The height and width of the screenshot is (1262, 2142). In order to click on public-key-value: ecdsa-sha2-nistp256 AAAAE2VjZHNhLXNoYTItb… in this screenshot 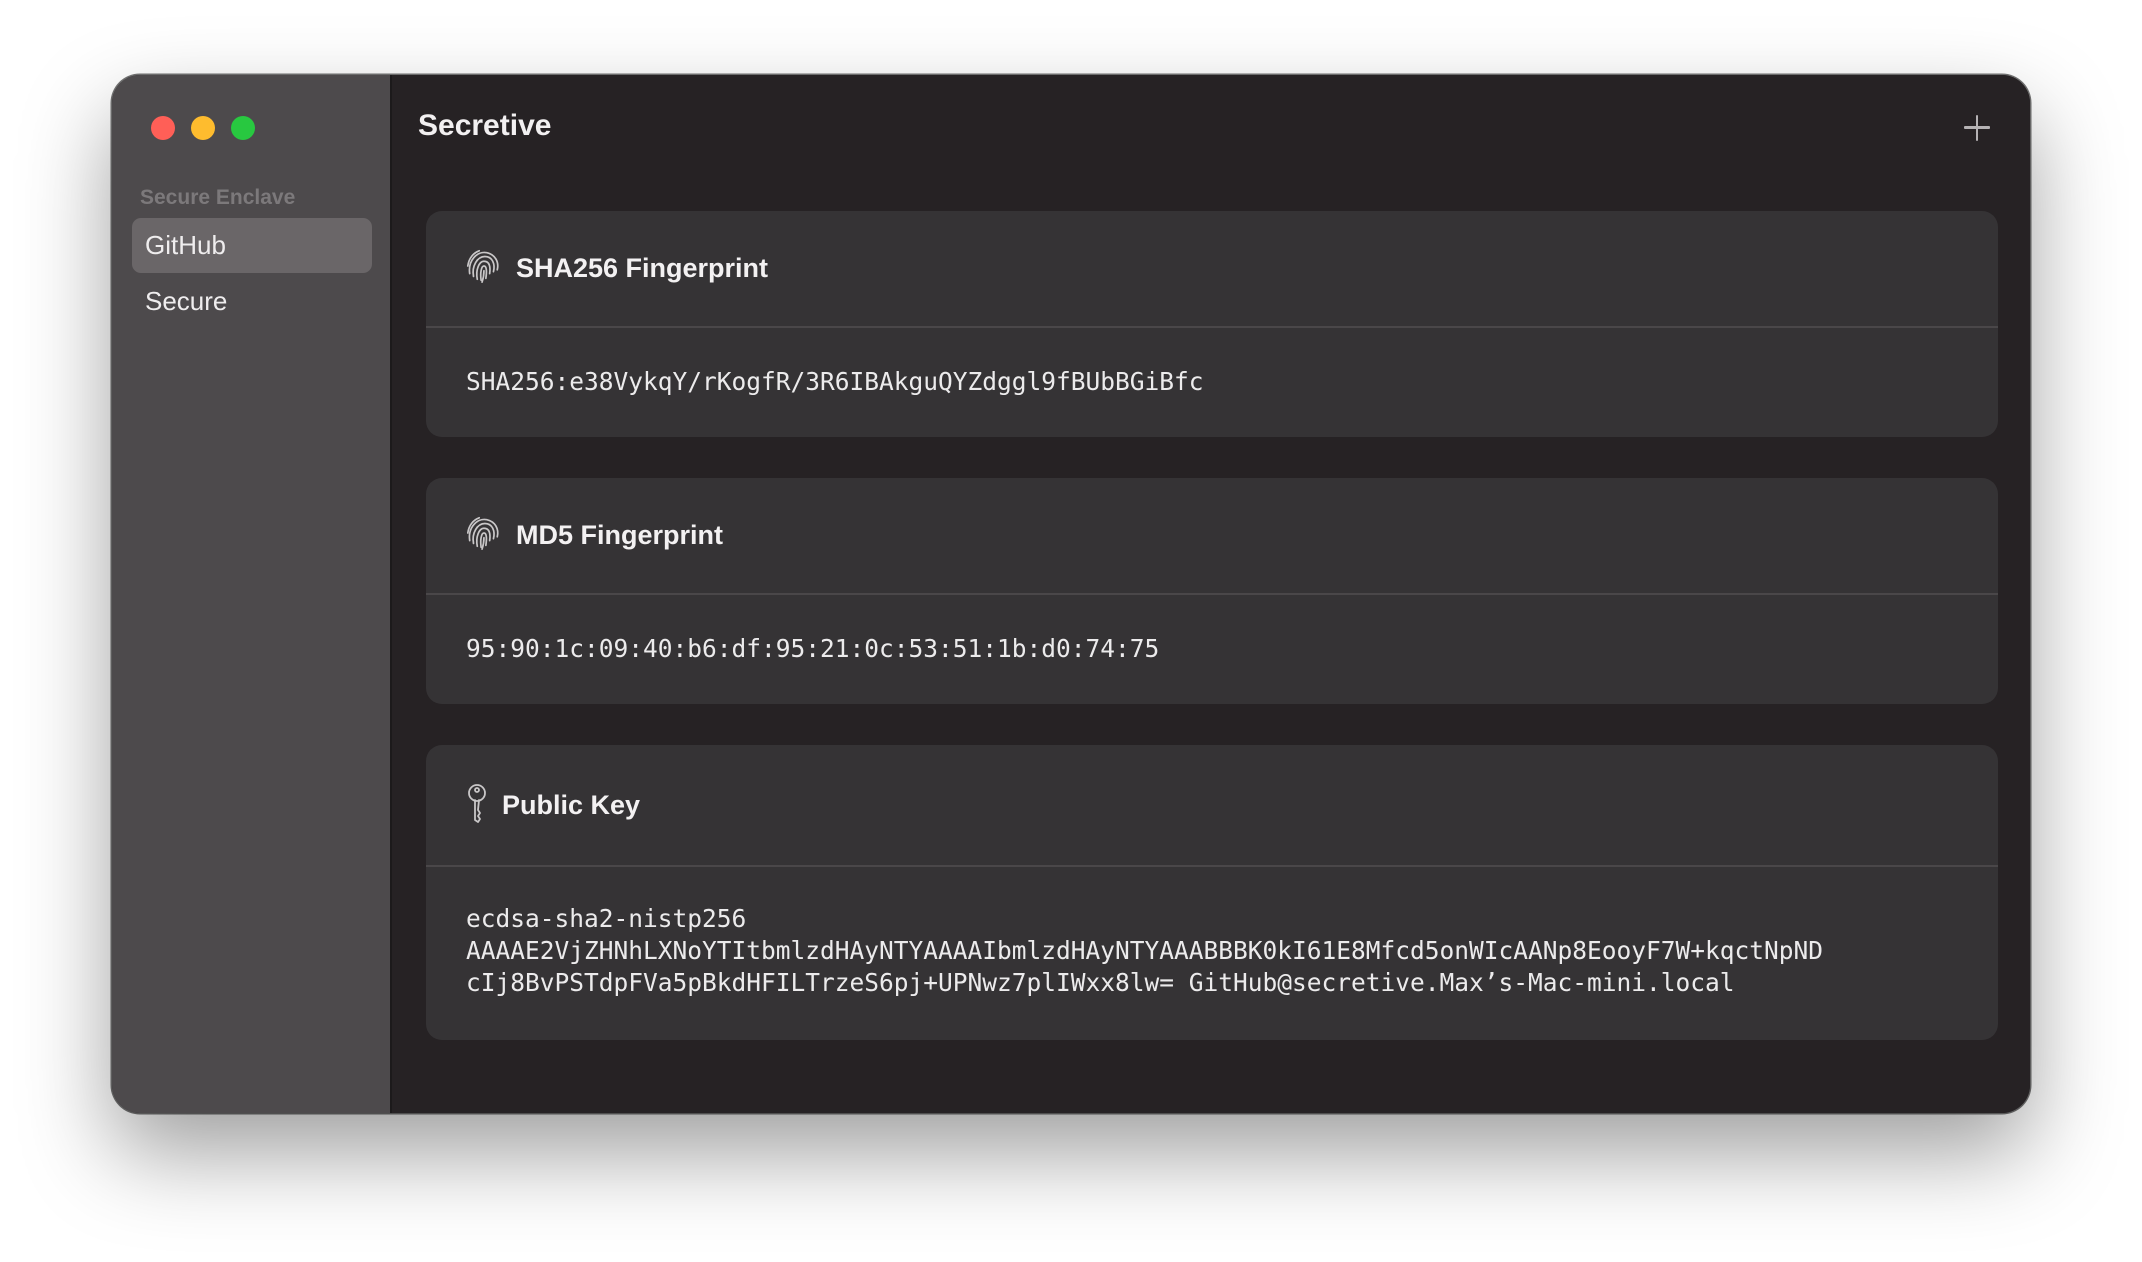, I will do `click(1212, 933)`.